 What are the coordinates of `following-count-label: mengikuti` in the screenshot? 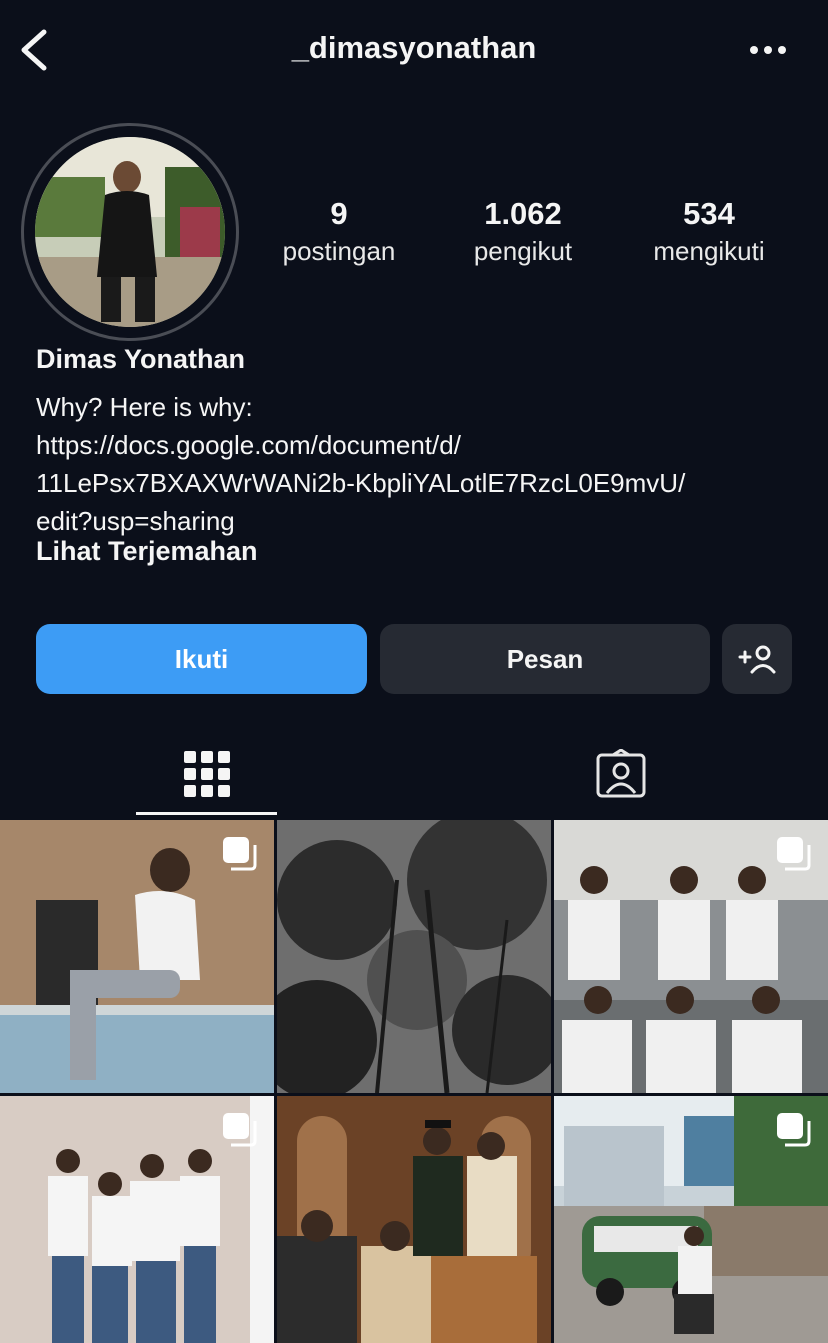 It's located at (709, 251).